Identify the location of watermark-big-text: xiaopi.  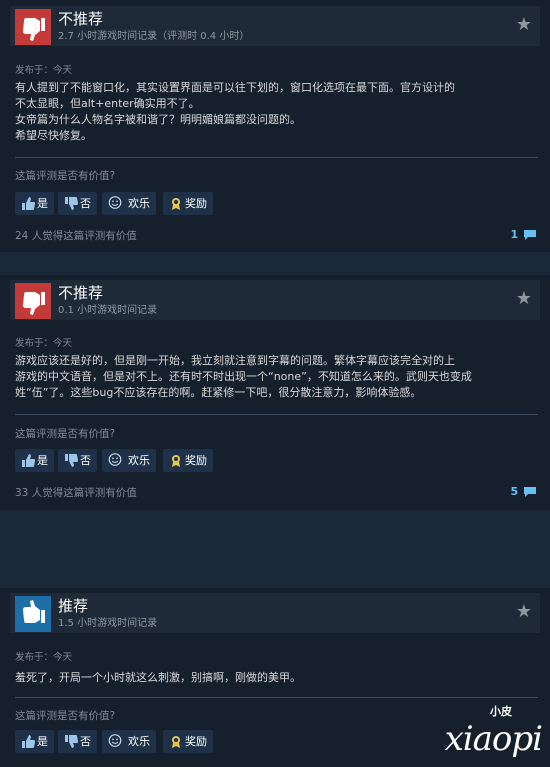
(493, 739).